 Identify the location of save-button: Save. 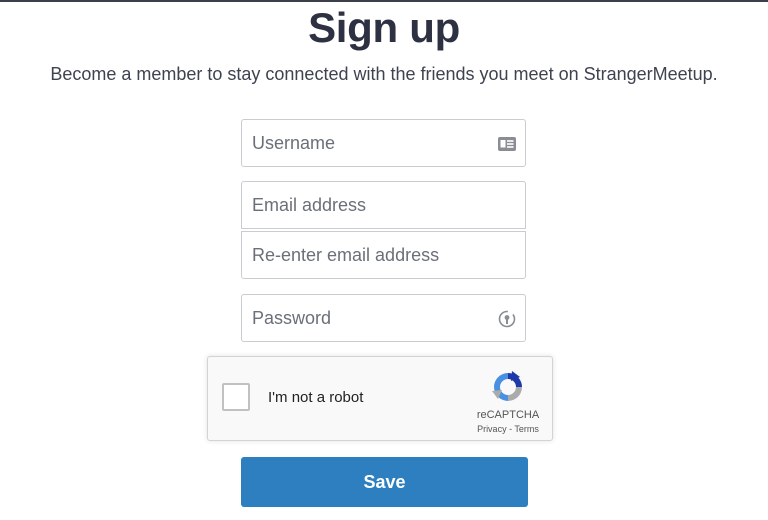
(384, 482).